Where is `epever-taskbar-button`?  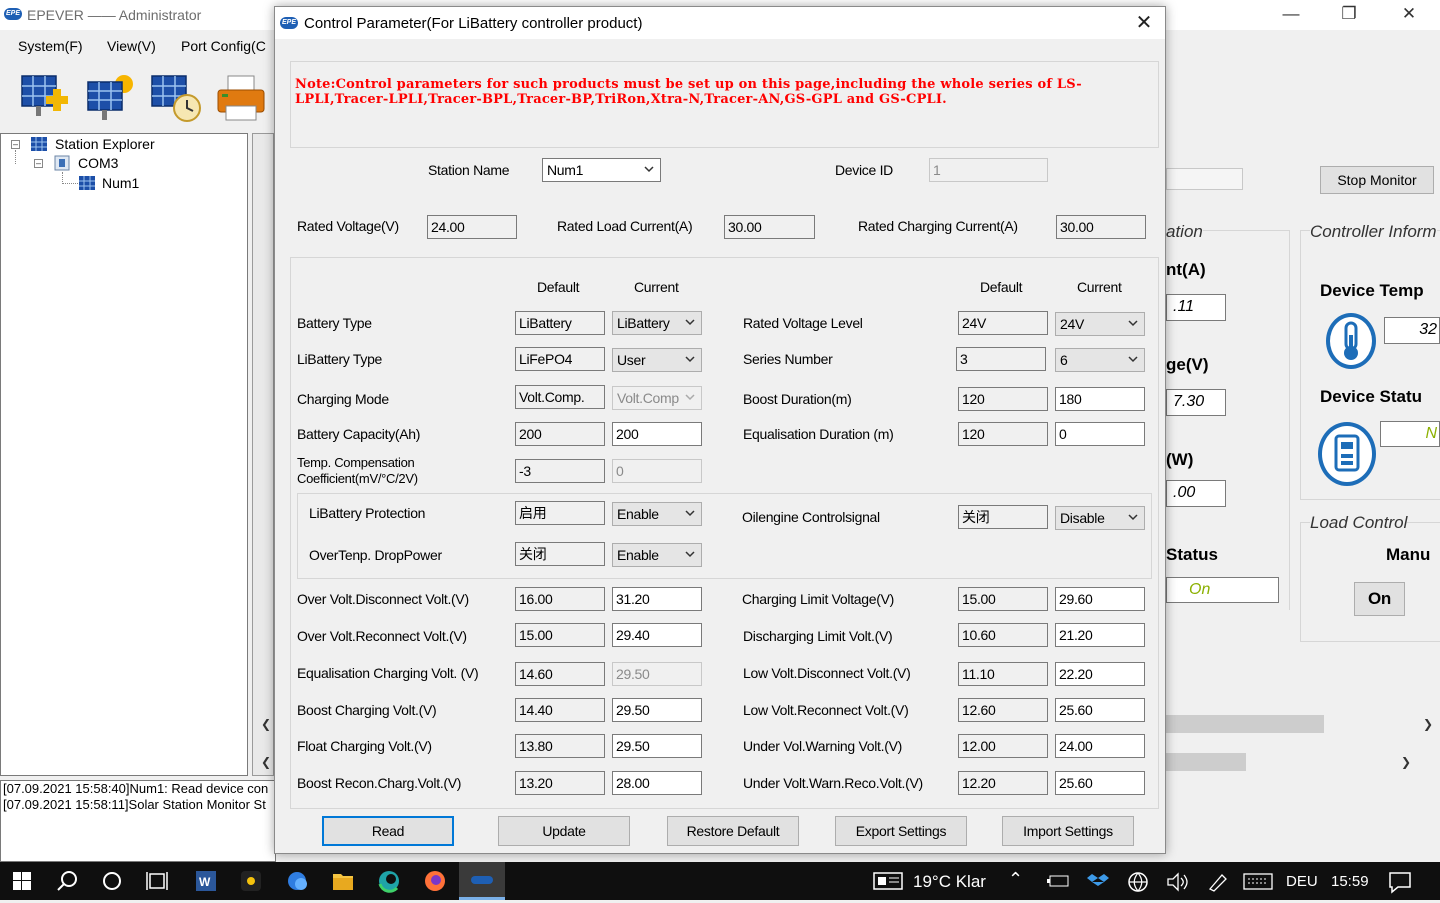
epever-taskbar-button is located at coordinates (482, 881).